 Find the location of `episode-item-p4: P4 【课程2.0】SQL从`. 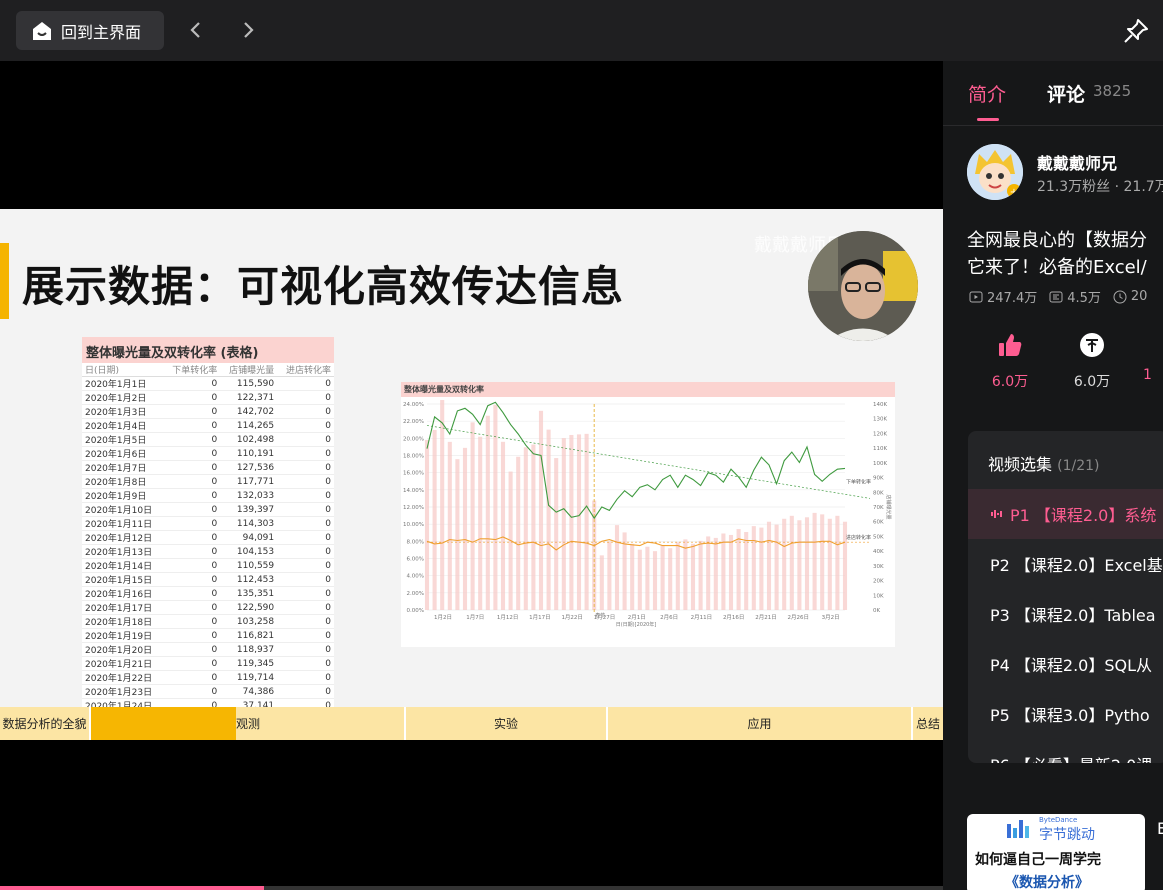

episode-item-p4: P4 【课程2.0】SQL从 is located at coordinates (1065, 664).